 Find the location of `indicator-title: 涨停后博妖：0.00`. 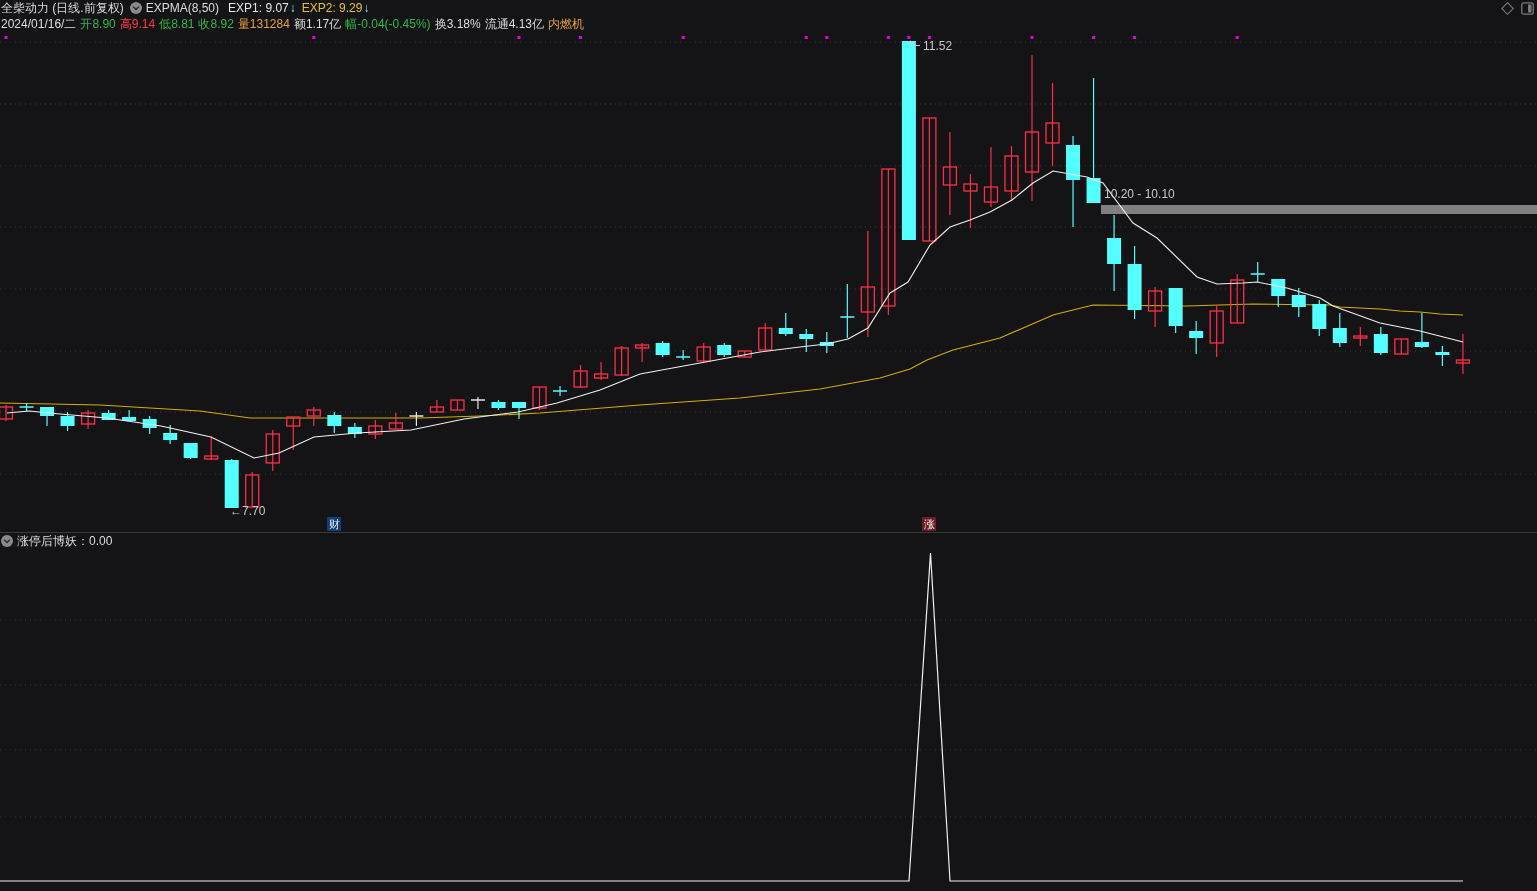

indicator-title: 涨停后博妖：0.00 is located at coordinates (65, 541).